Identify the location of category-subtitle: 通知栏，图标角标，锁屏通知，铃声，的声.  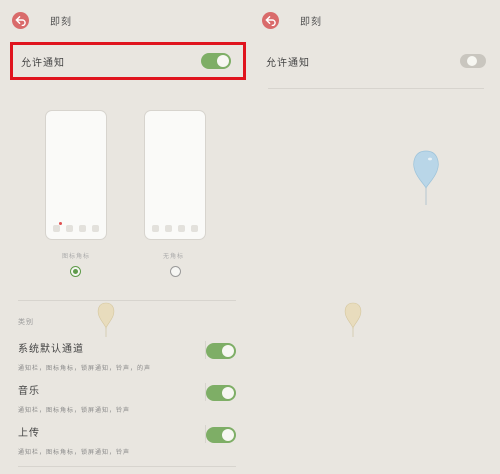
(85, 368).